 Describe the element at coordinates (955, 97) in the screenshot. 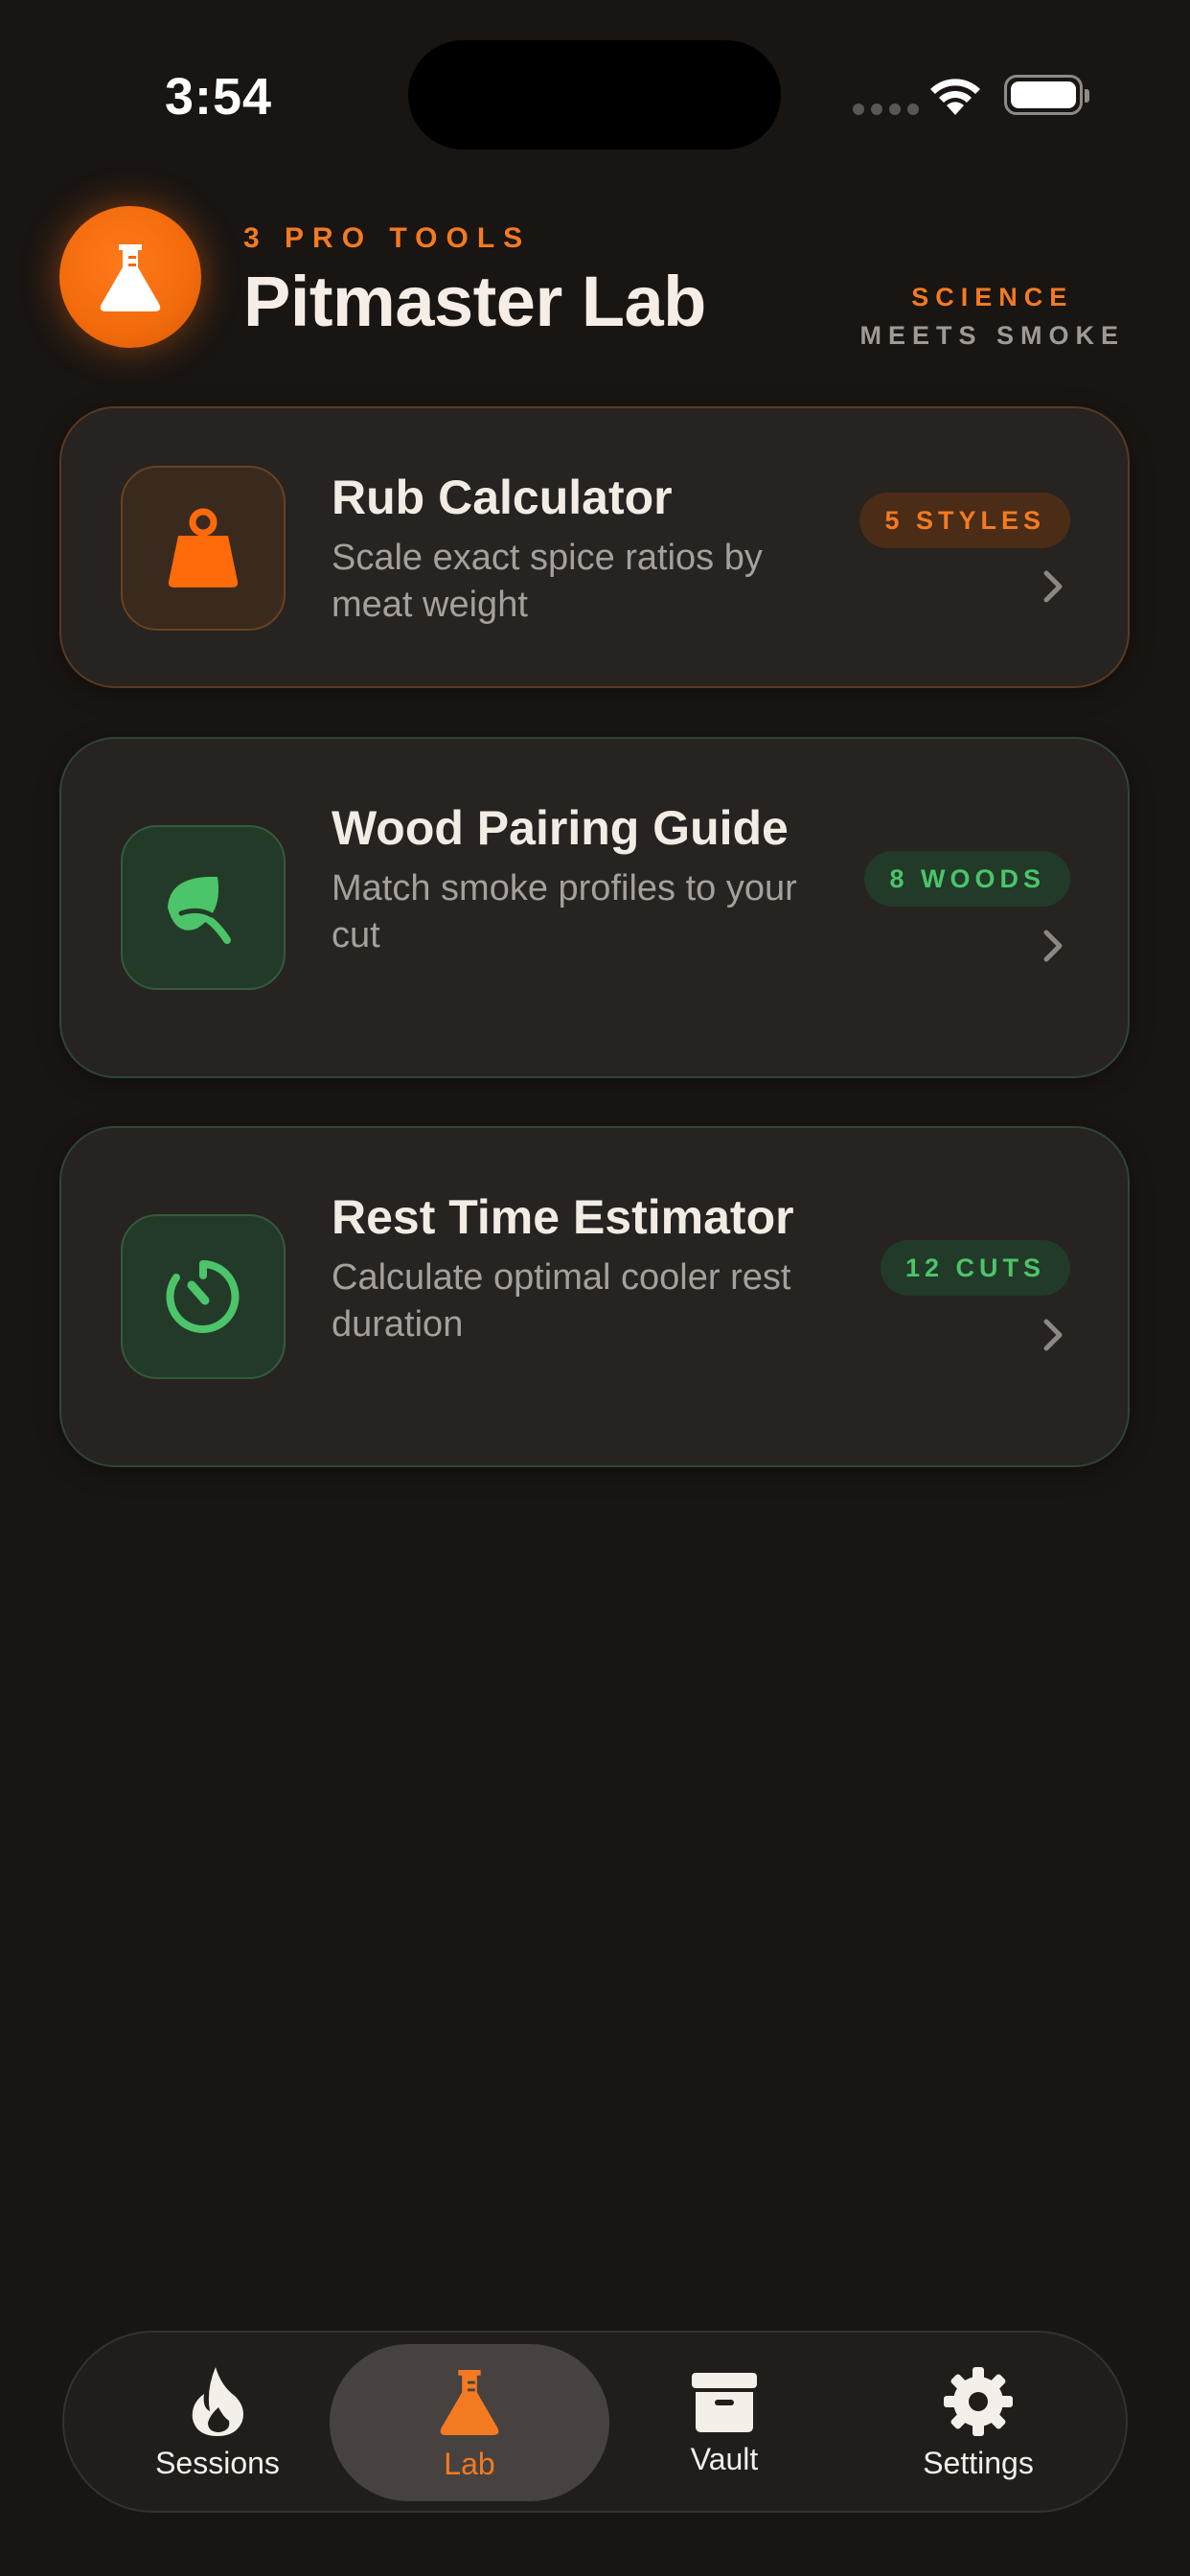

I see `wifi-icon` at that location.